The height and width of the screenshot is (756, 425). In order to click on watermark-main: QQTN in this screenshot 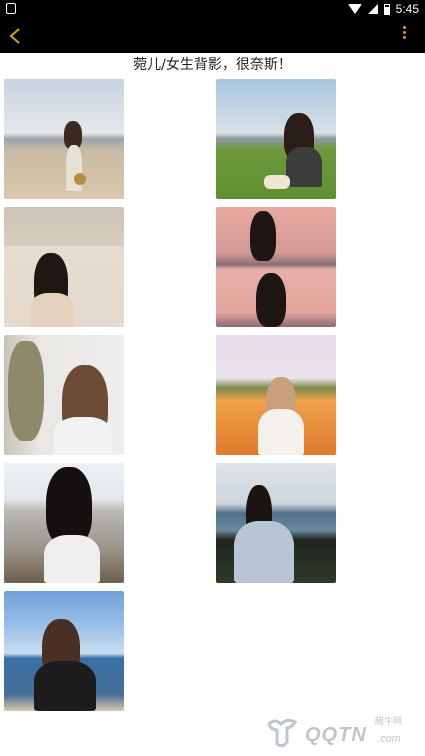, I will do `click(336, 735)`.